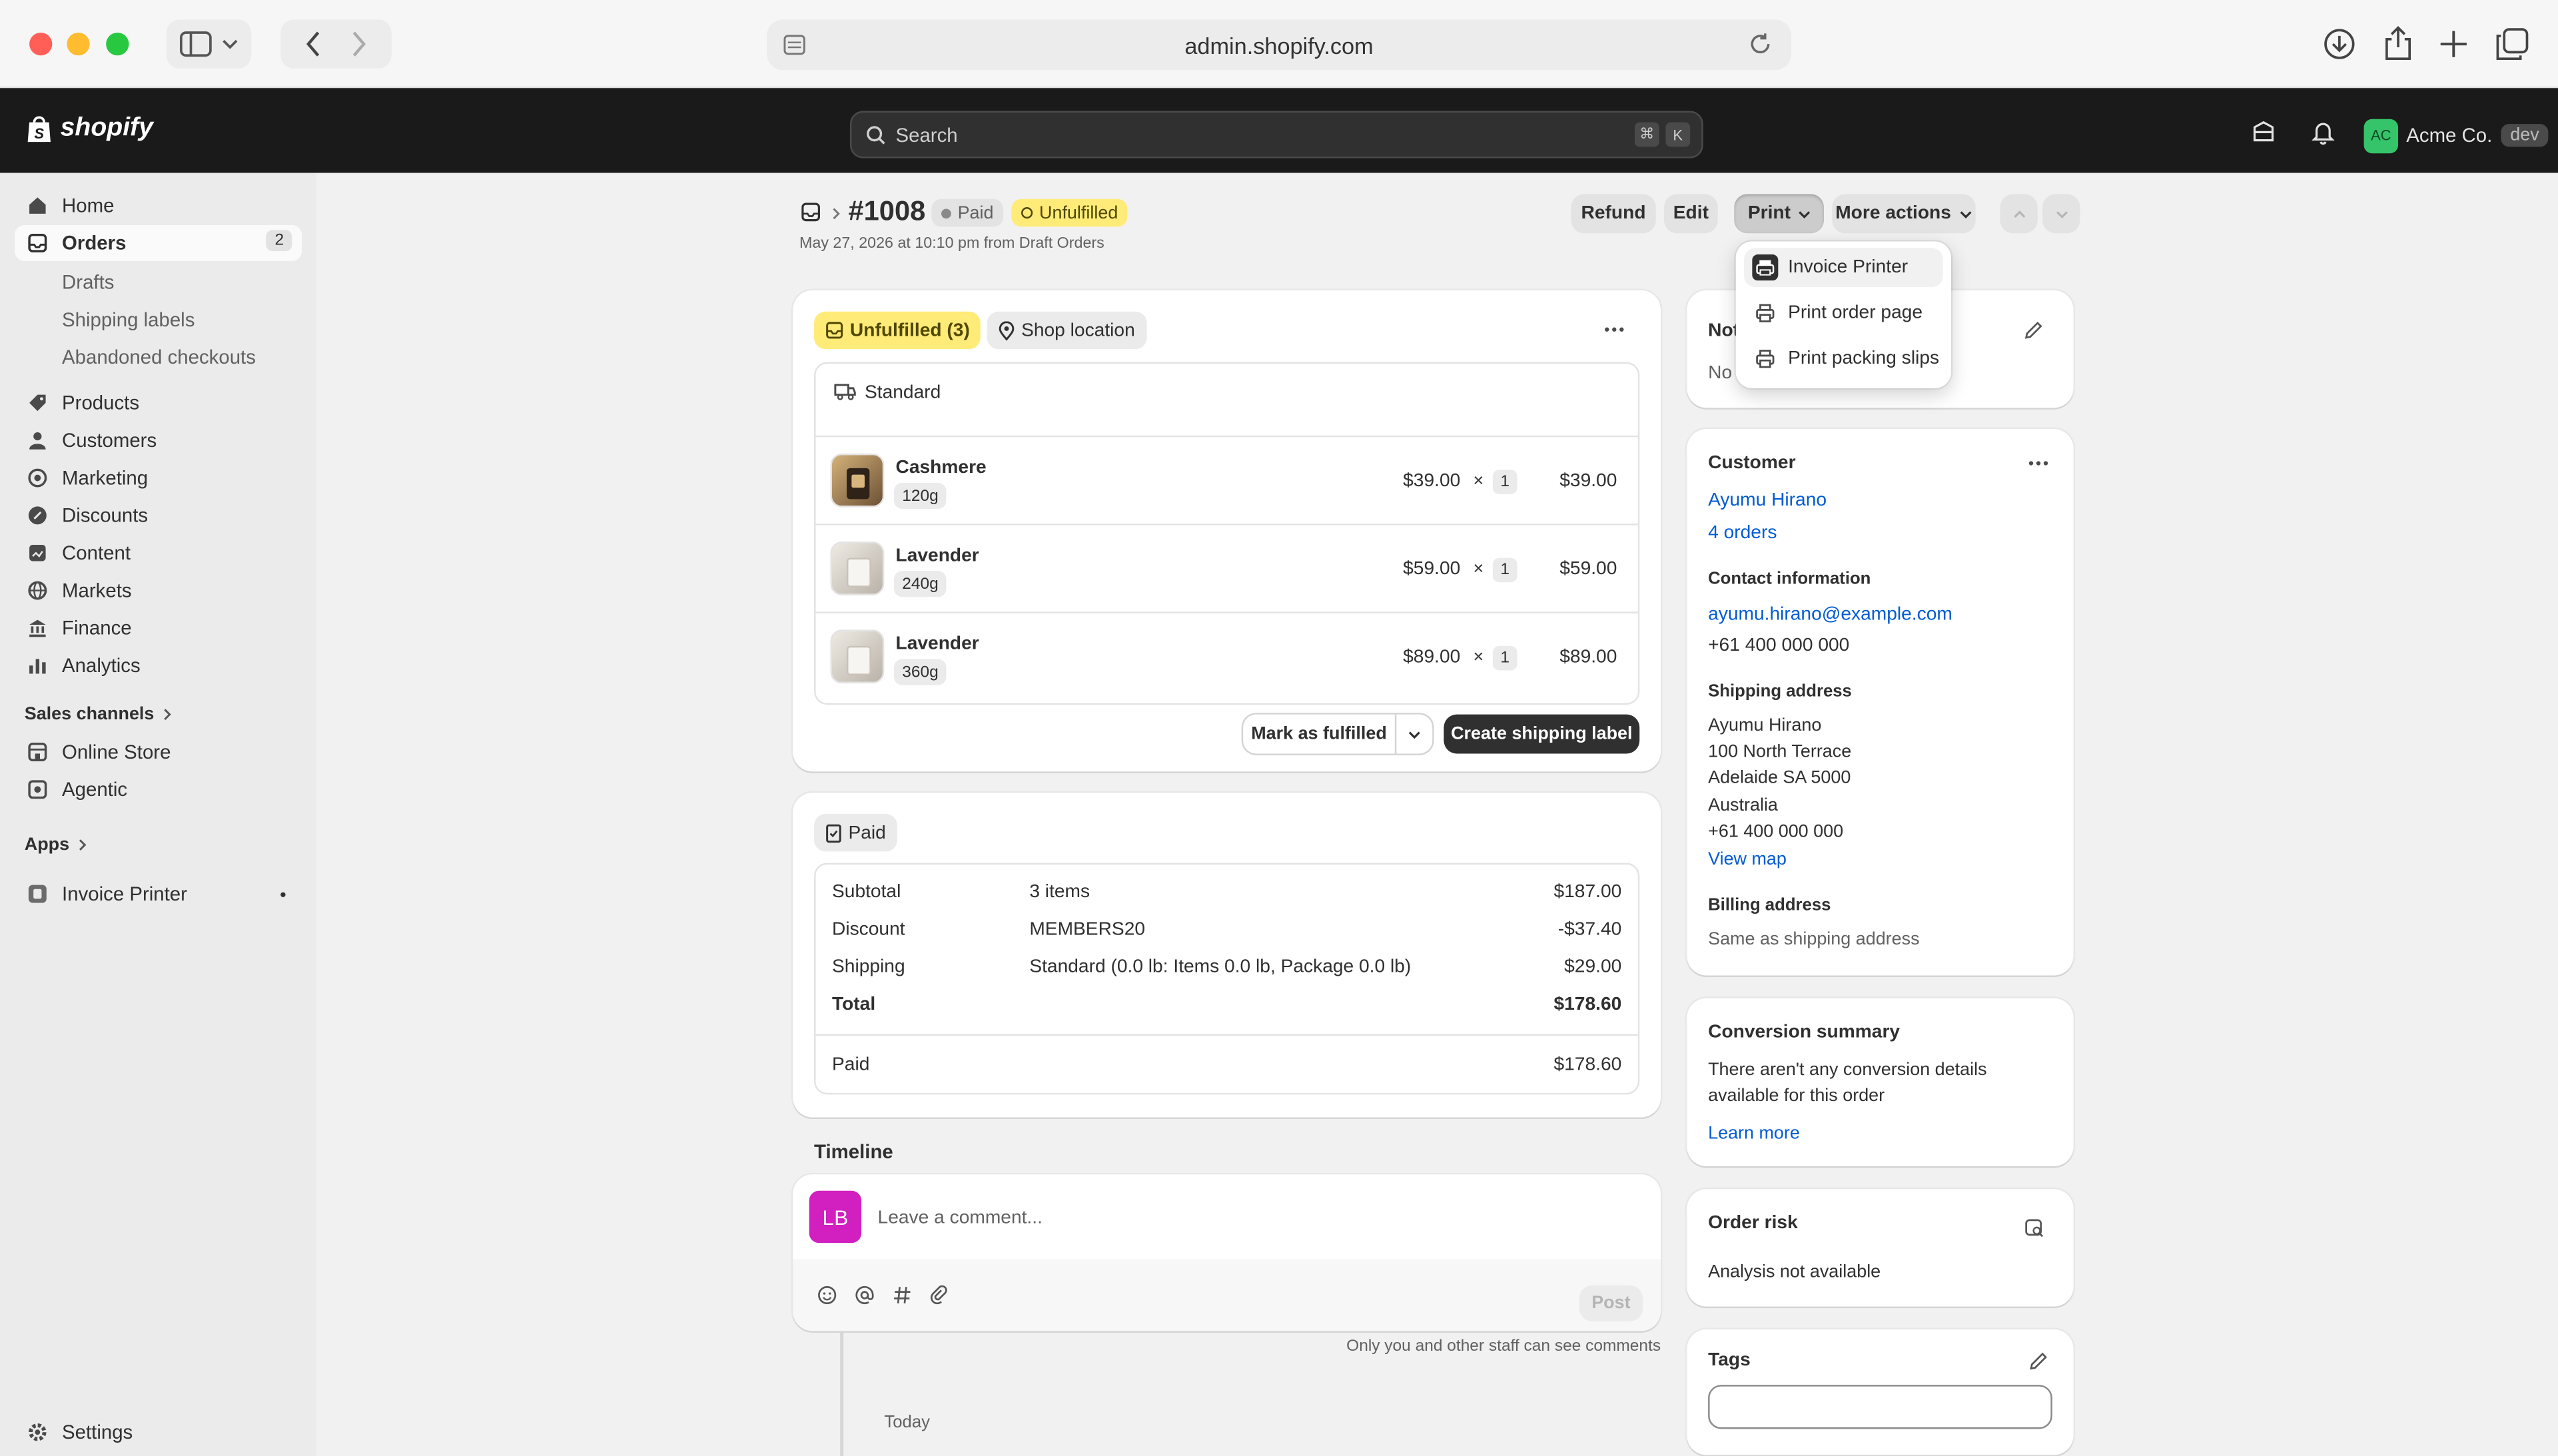 The width and height of the screenshot is (2558, 1456). What do you see at coordinates (1843, 268) in the screenshot?
I see `menu-item-invoice-printer: Invoice Printer` at bounding box center [1843, 268].